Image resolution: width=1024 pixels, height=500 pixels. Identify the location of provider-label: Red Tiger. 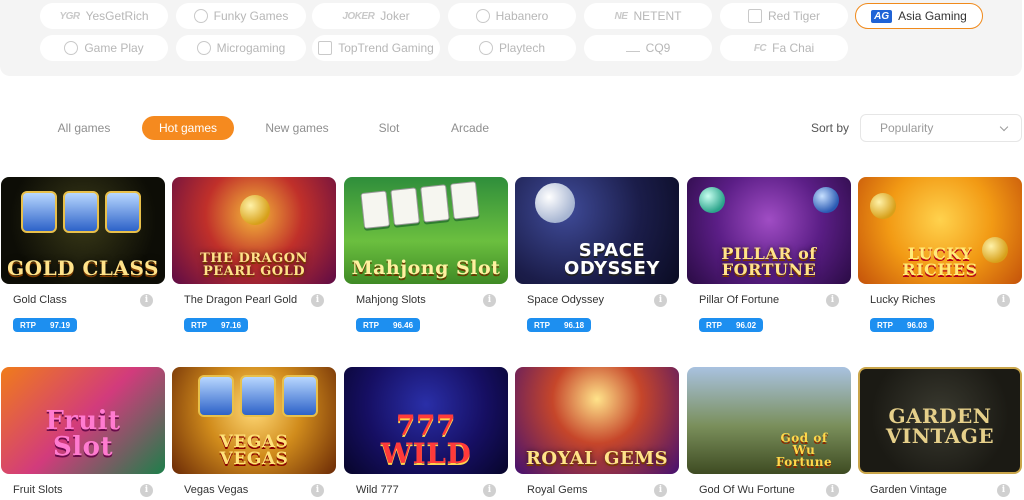
(794, 16).